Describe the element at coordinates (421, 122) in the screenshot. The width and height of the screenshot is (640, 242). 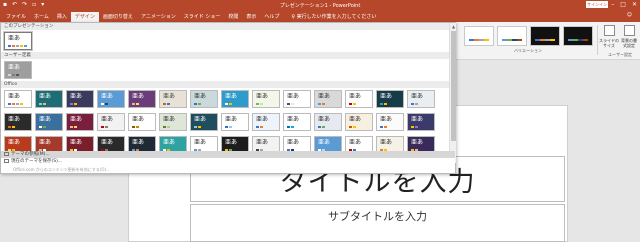
I see `theme-office-28: 亜あ` at that location.